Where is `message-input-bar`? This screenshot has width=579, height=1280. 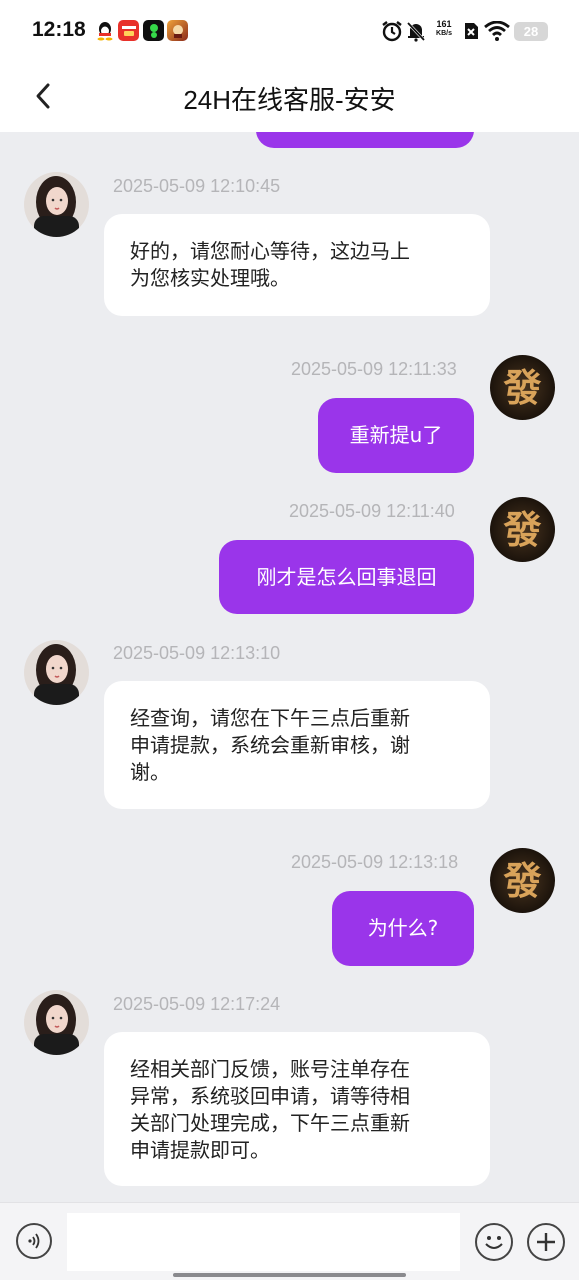
message-input-bar is located at coordinates (289, 1241).